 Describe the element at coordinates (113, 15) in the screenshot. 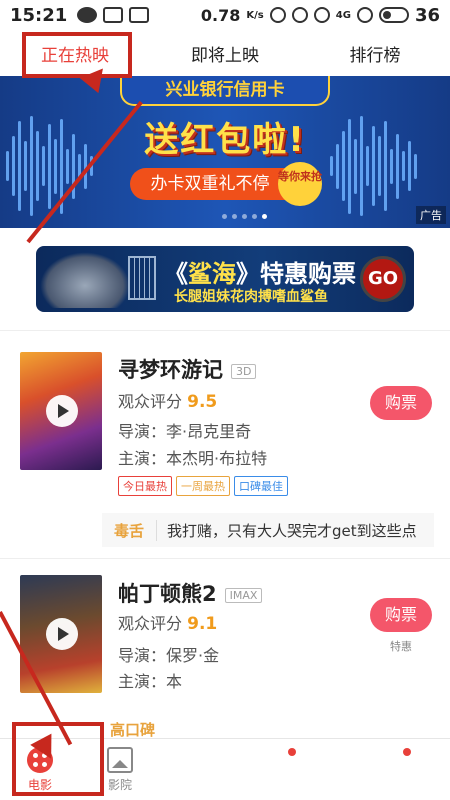

I see `news-icon` at that location.